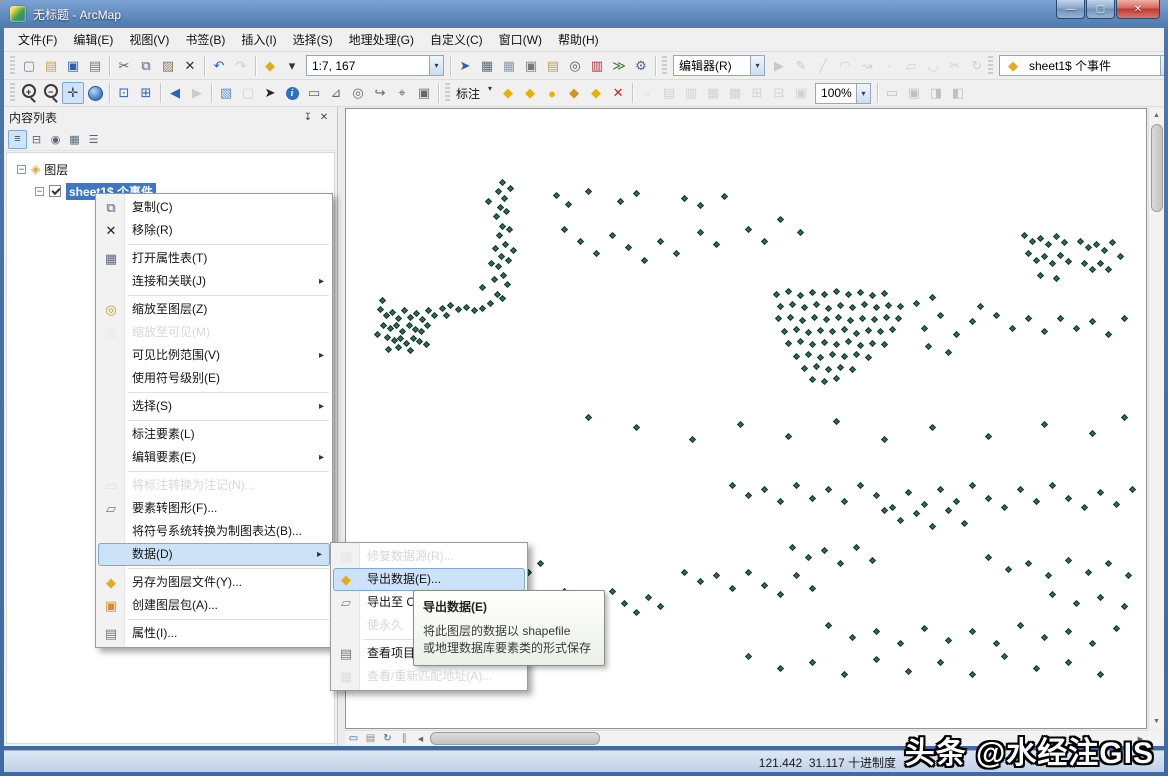 The height and width of the screenshot is (776, 1168). I want to click on pan-icon: ✛, so click(73, 93).